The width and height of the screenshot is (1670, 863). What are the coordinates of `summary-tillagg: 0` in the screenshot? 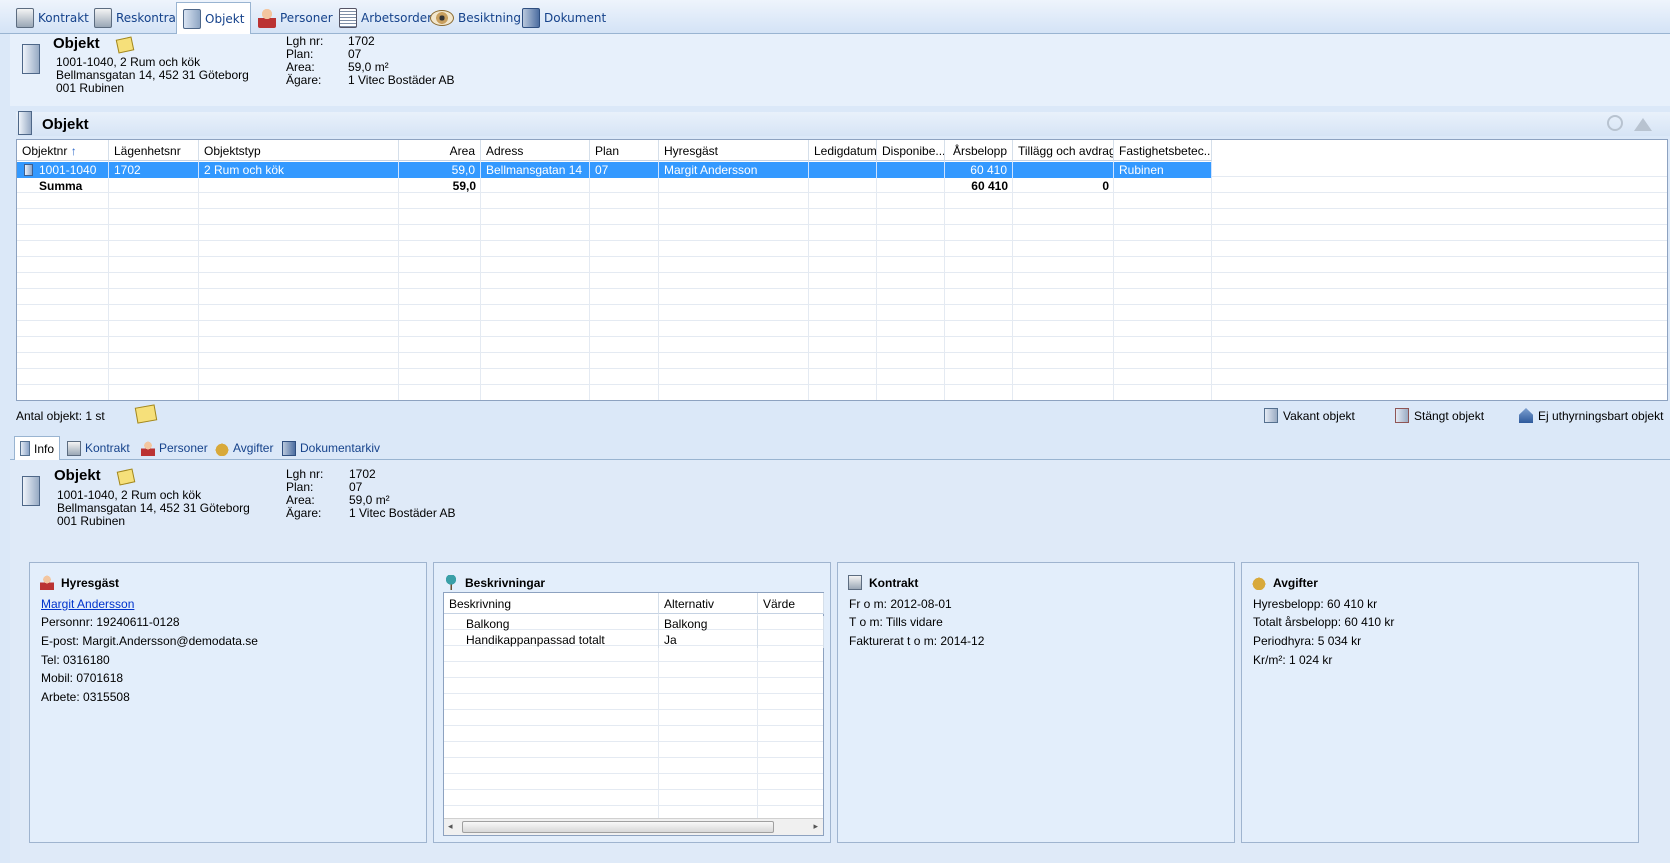 It's located at (1105, 186).